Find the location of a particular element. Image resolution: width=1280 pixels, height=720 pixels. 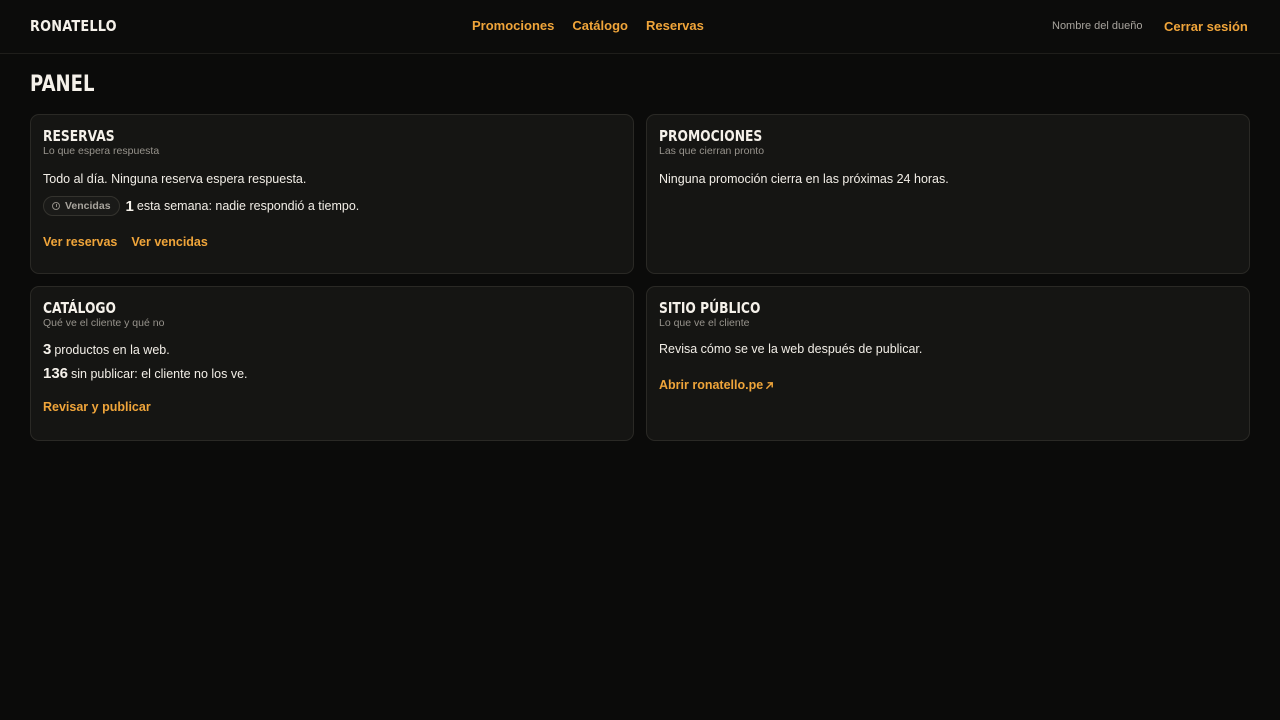

owner-name: Nombre del dueño is located at coordinates (1097, 26).